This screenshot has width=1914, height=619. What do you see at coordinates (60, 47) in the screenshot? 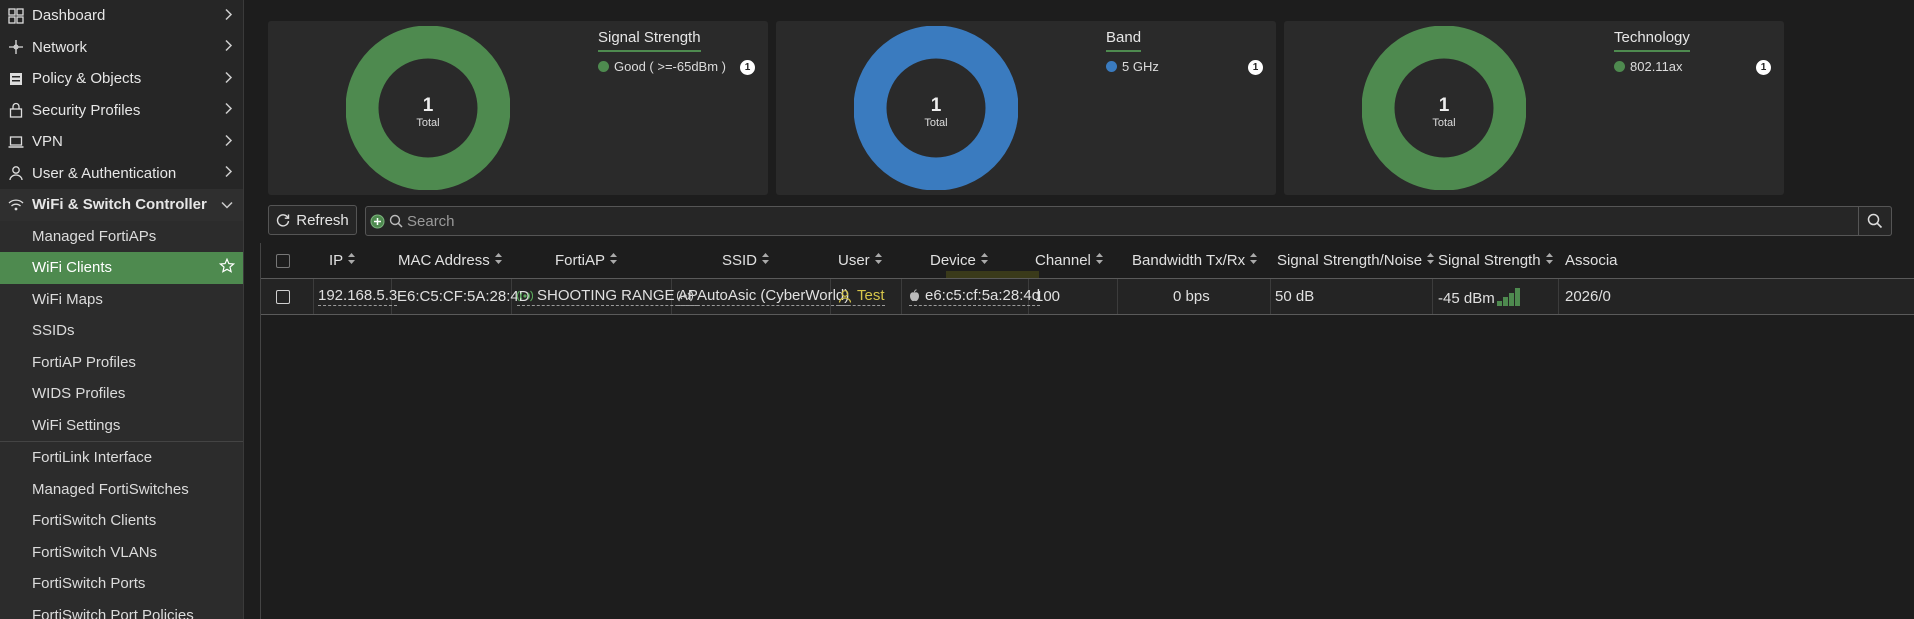
I see `nav-label: Network` at bounding box center [60, 47].